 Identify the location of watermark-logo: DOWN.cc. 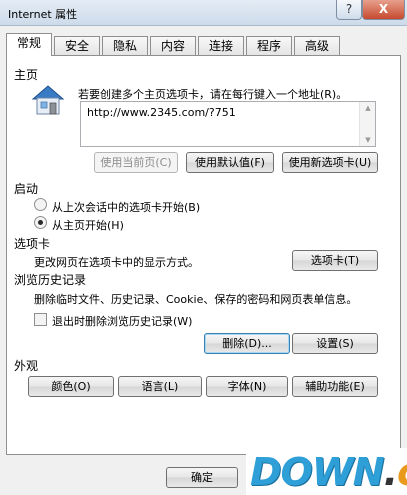
(326, 471).